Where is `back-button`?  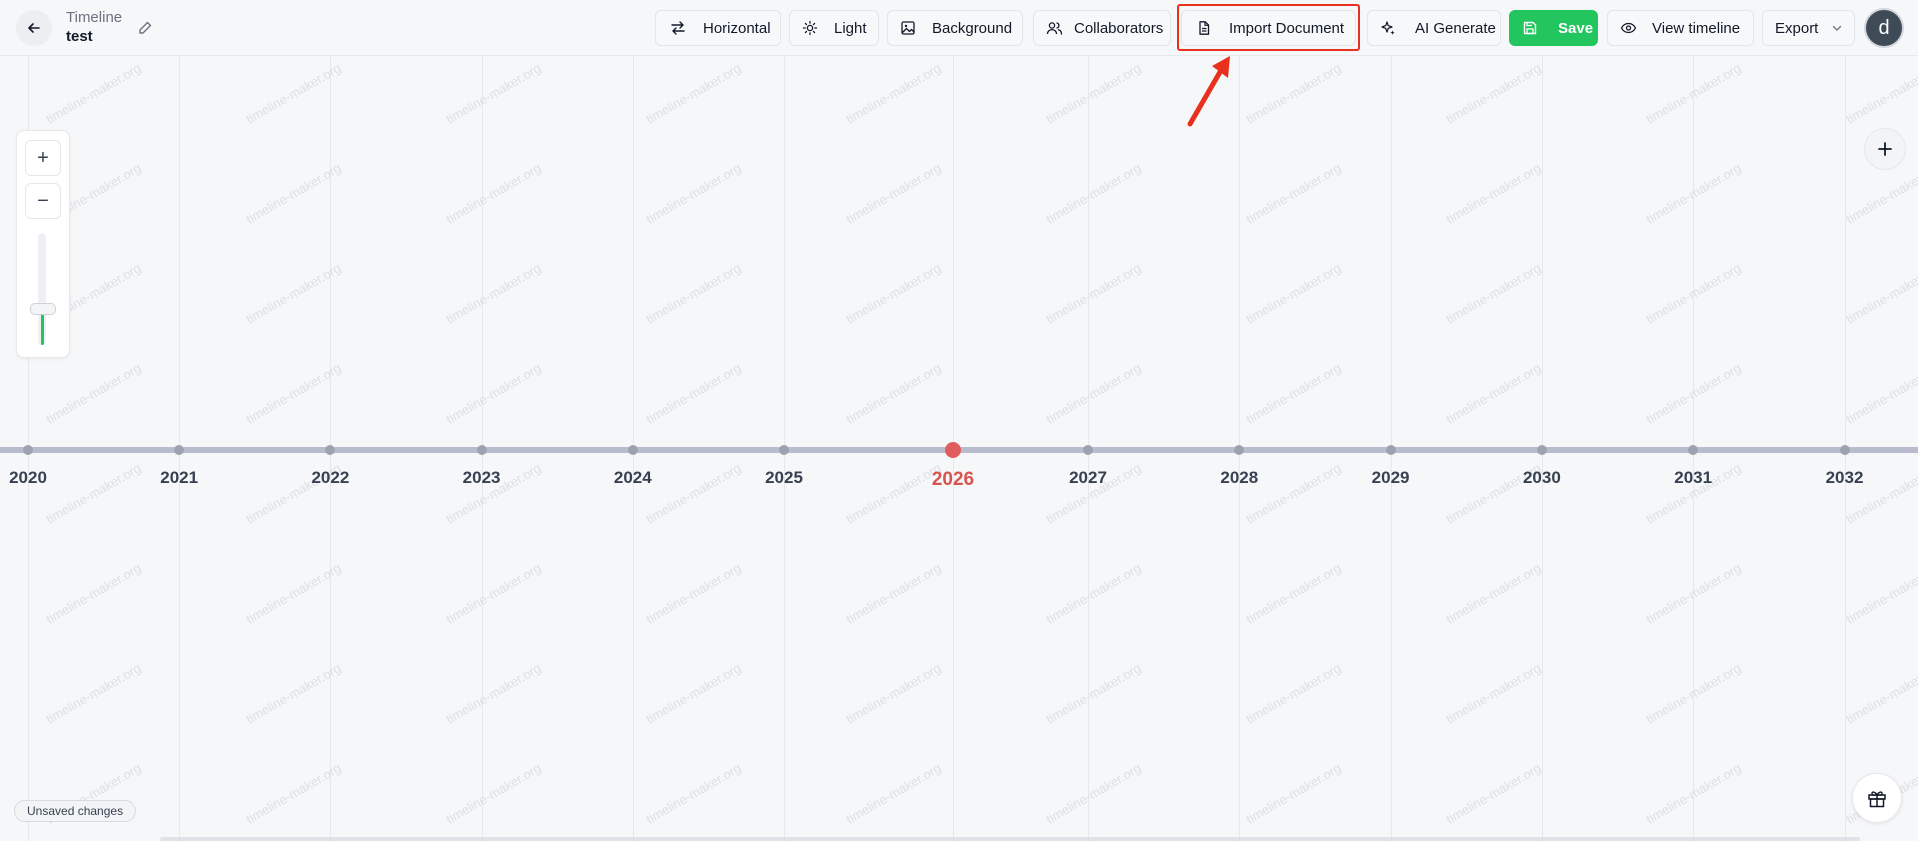 back-button is located at coordinates (34, 28).